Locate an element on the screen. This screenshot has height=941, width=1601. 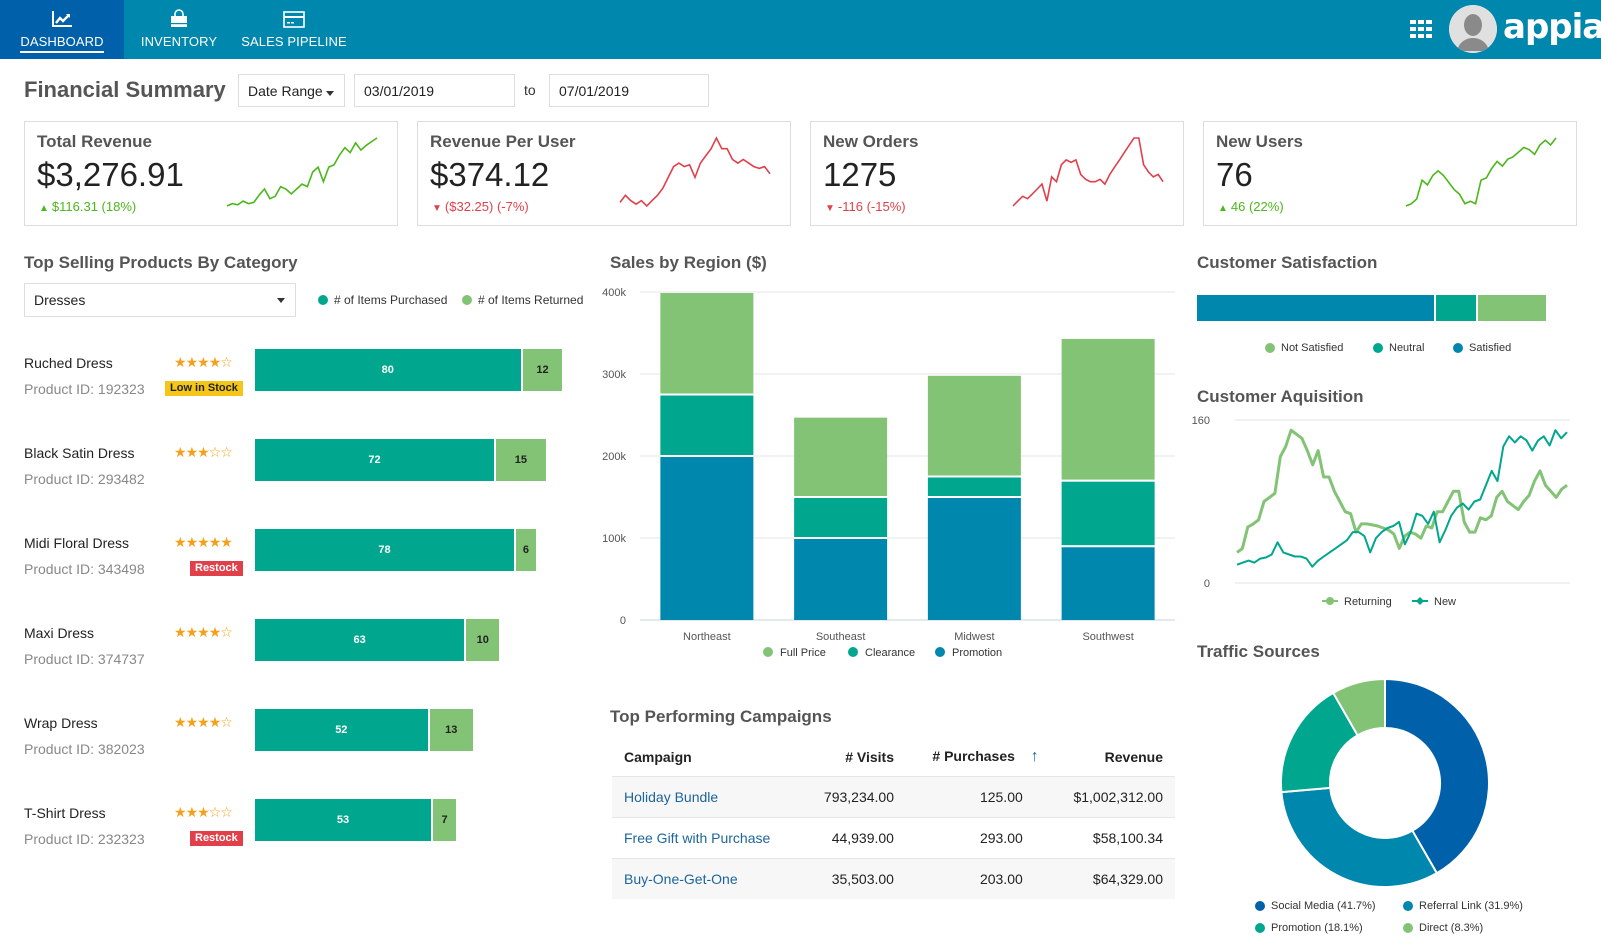
returned-bar: 12 is located at coordinates (542, 370).